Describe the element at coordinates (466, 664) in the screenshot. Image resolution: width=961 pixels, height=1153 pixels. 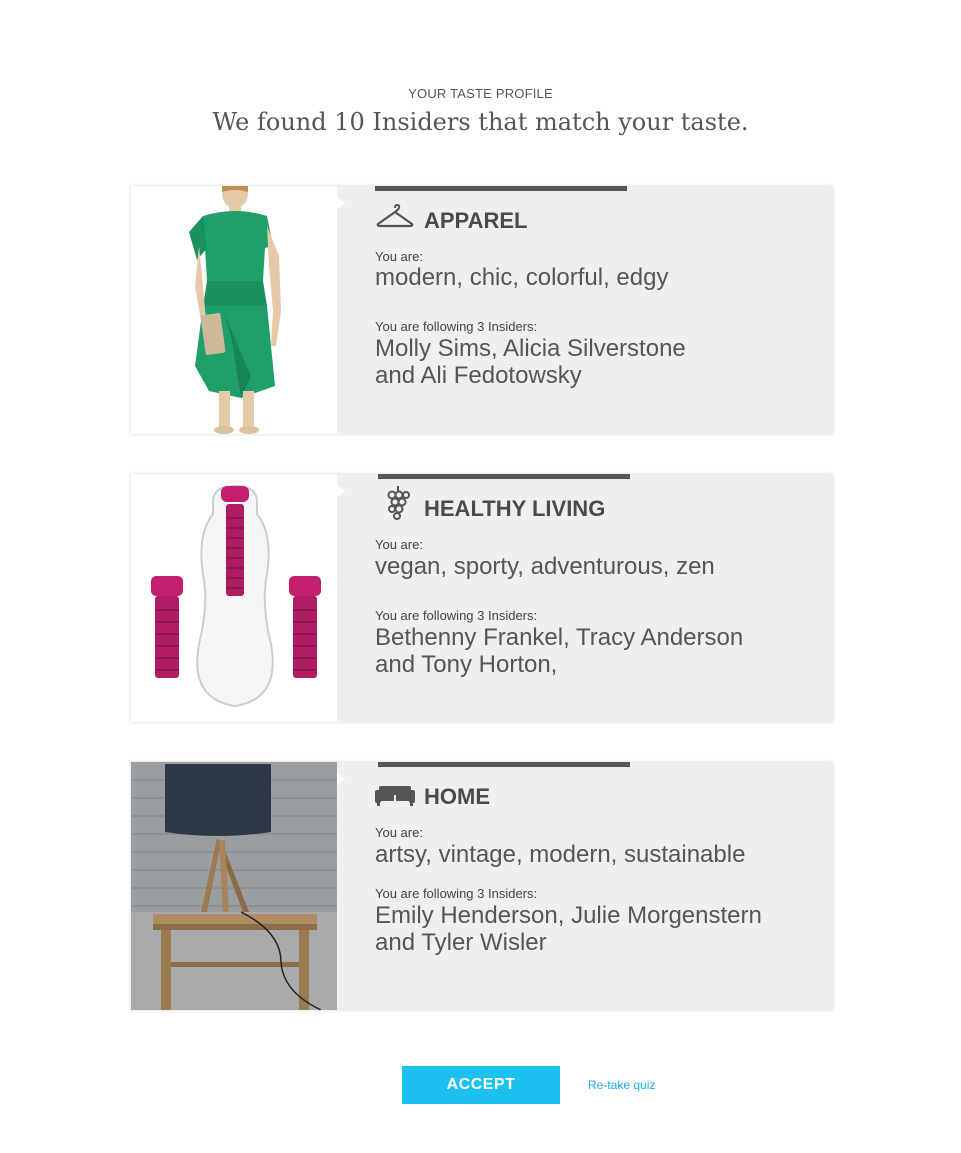
I see `insiders-line-2: and Tony Horton,` at that location.